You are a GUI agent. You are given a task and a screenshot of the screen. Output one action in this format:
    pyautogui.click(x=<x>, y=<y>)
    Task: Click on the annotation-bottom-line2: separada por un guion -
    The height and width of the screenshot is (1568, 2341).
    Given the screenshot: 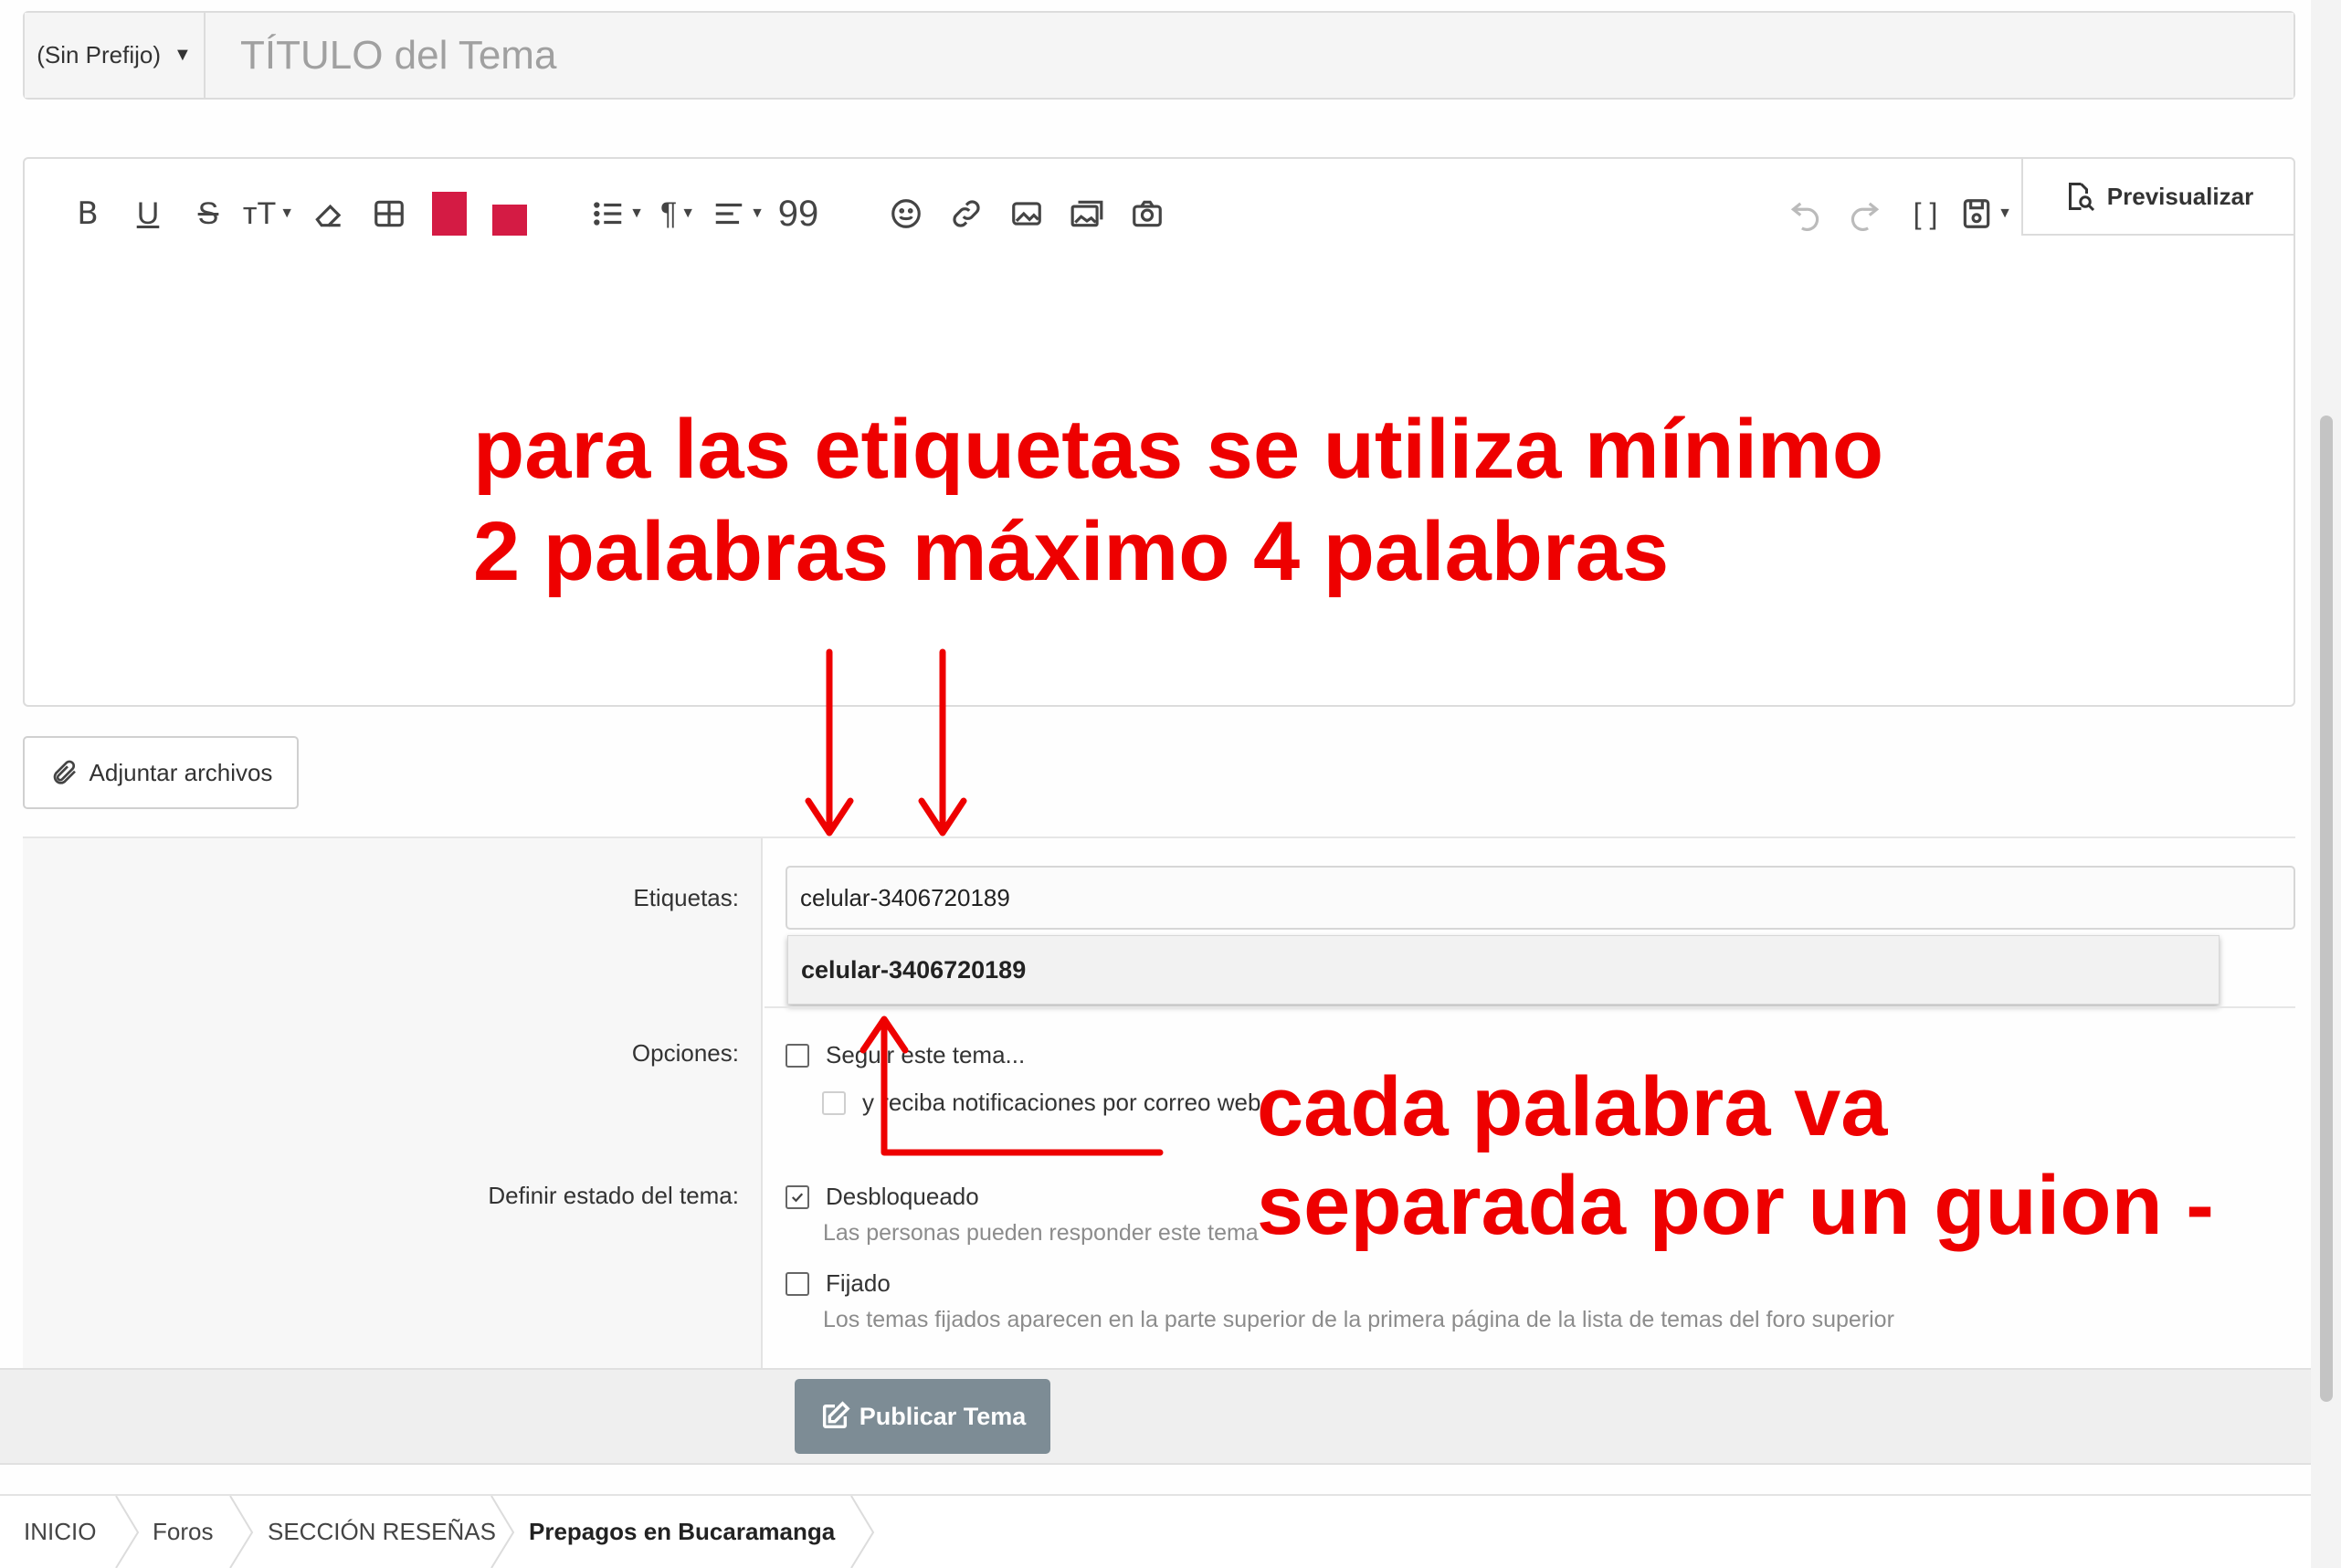 What is the action you would take?
    pyautogui.click(x=1735, y=1205)
    